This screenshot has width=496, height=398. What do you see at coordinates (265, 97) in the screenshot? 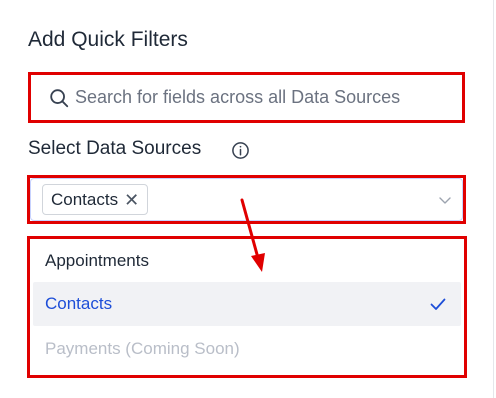
I see `search-input` at bounding box center [265, 97].